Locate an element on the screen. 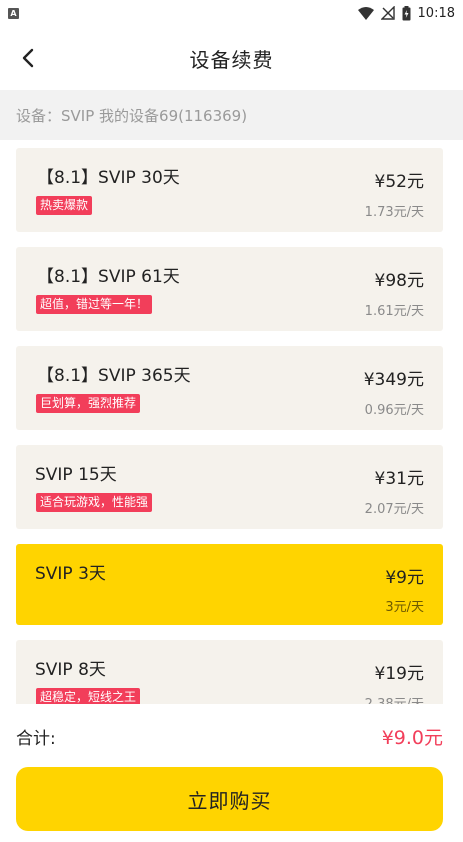 The image size is (463, 842). notification-icon: A is located at coordinates (13, 13).